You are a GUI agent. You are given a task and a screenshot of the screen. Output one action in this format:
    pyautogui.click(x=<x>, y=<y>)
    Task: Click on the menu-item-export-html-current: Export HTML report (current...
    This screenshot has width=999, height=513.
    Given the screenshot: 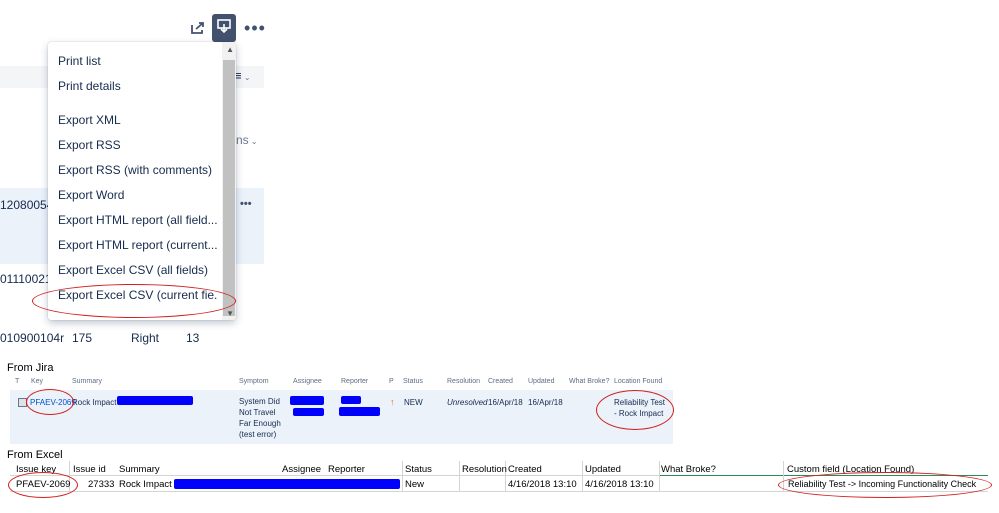 What is the action you would take?
    pyautogui.click(x=138, y=245)
    